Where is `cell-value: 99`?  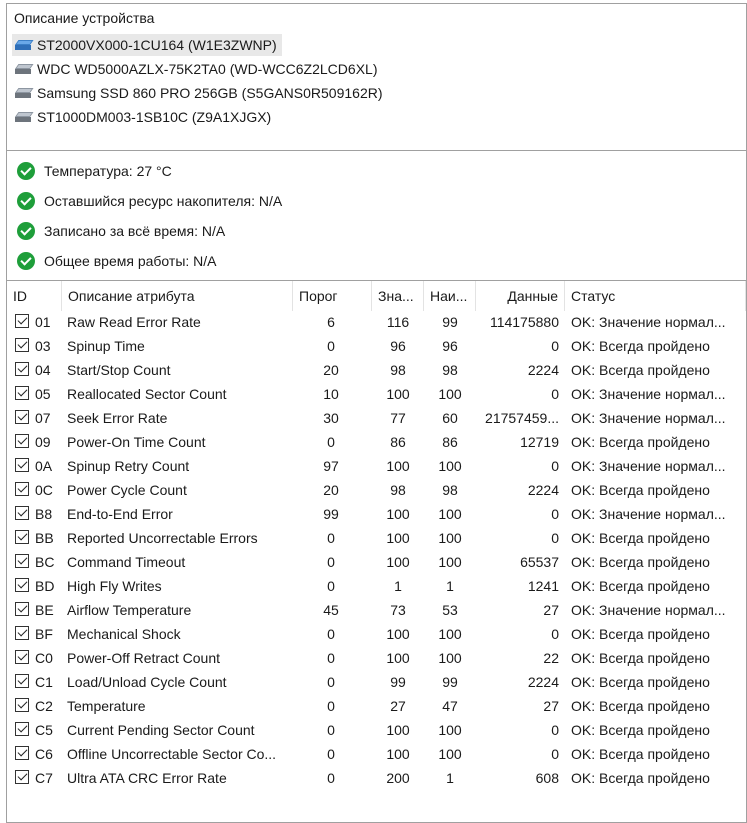
cell-value: 99 is located at coordinates (398, 682).